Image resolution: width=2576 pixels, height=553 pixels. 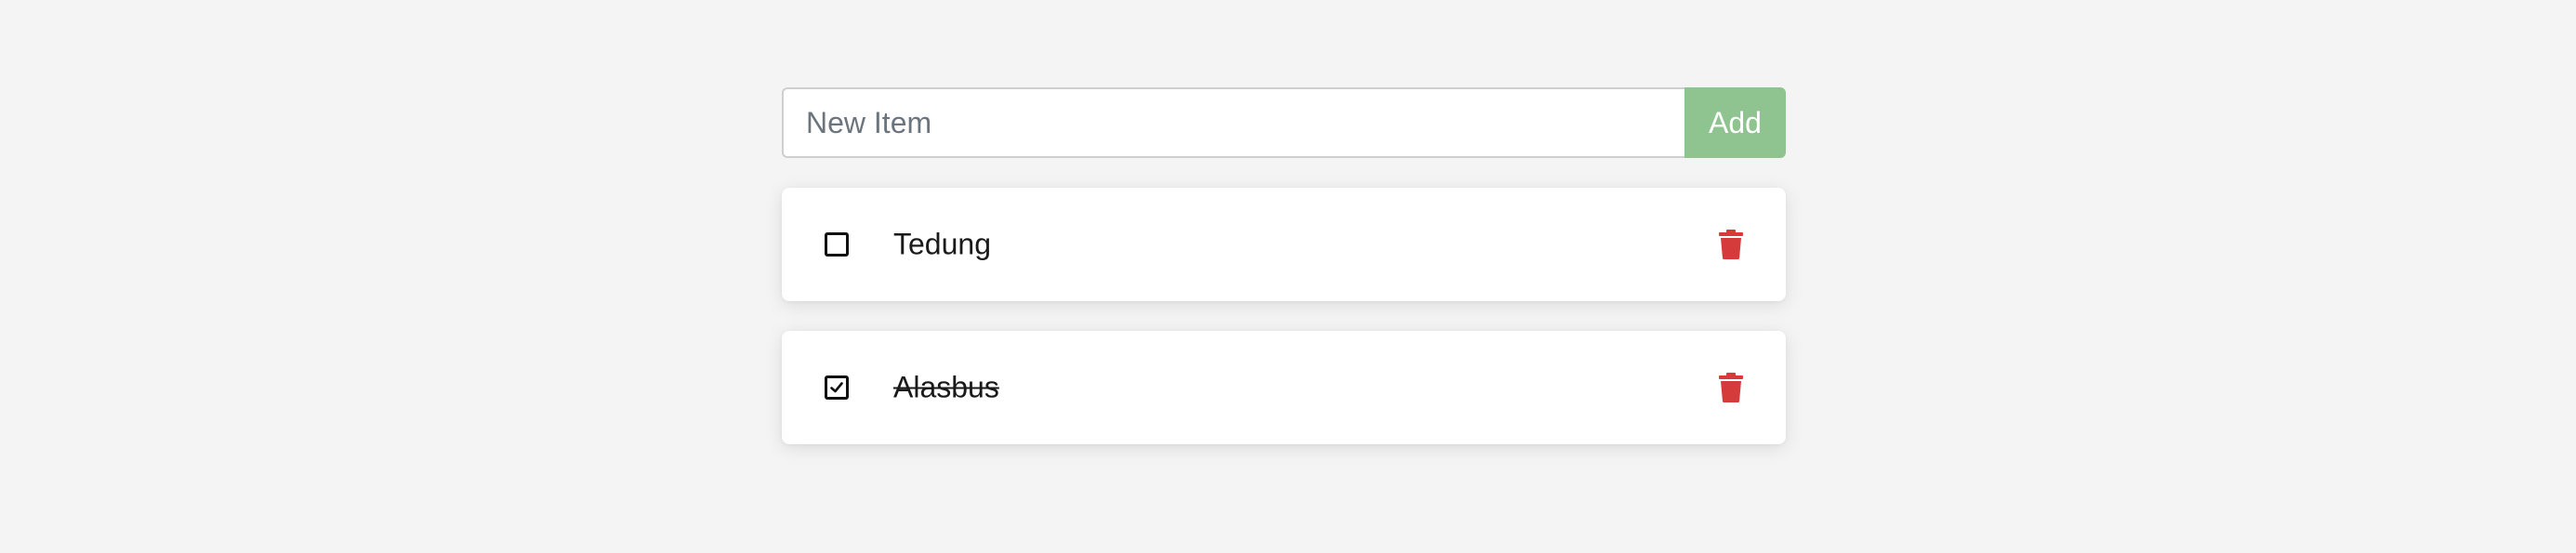 I want to click on todo-item-label: Tedung, so click(x=942, y=244).